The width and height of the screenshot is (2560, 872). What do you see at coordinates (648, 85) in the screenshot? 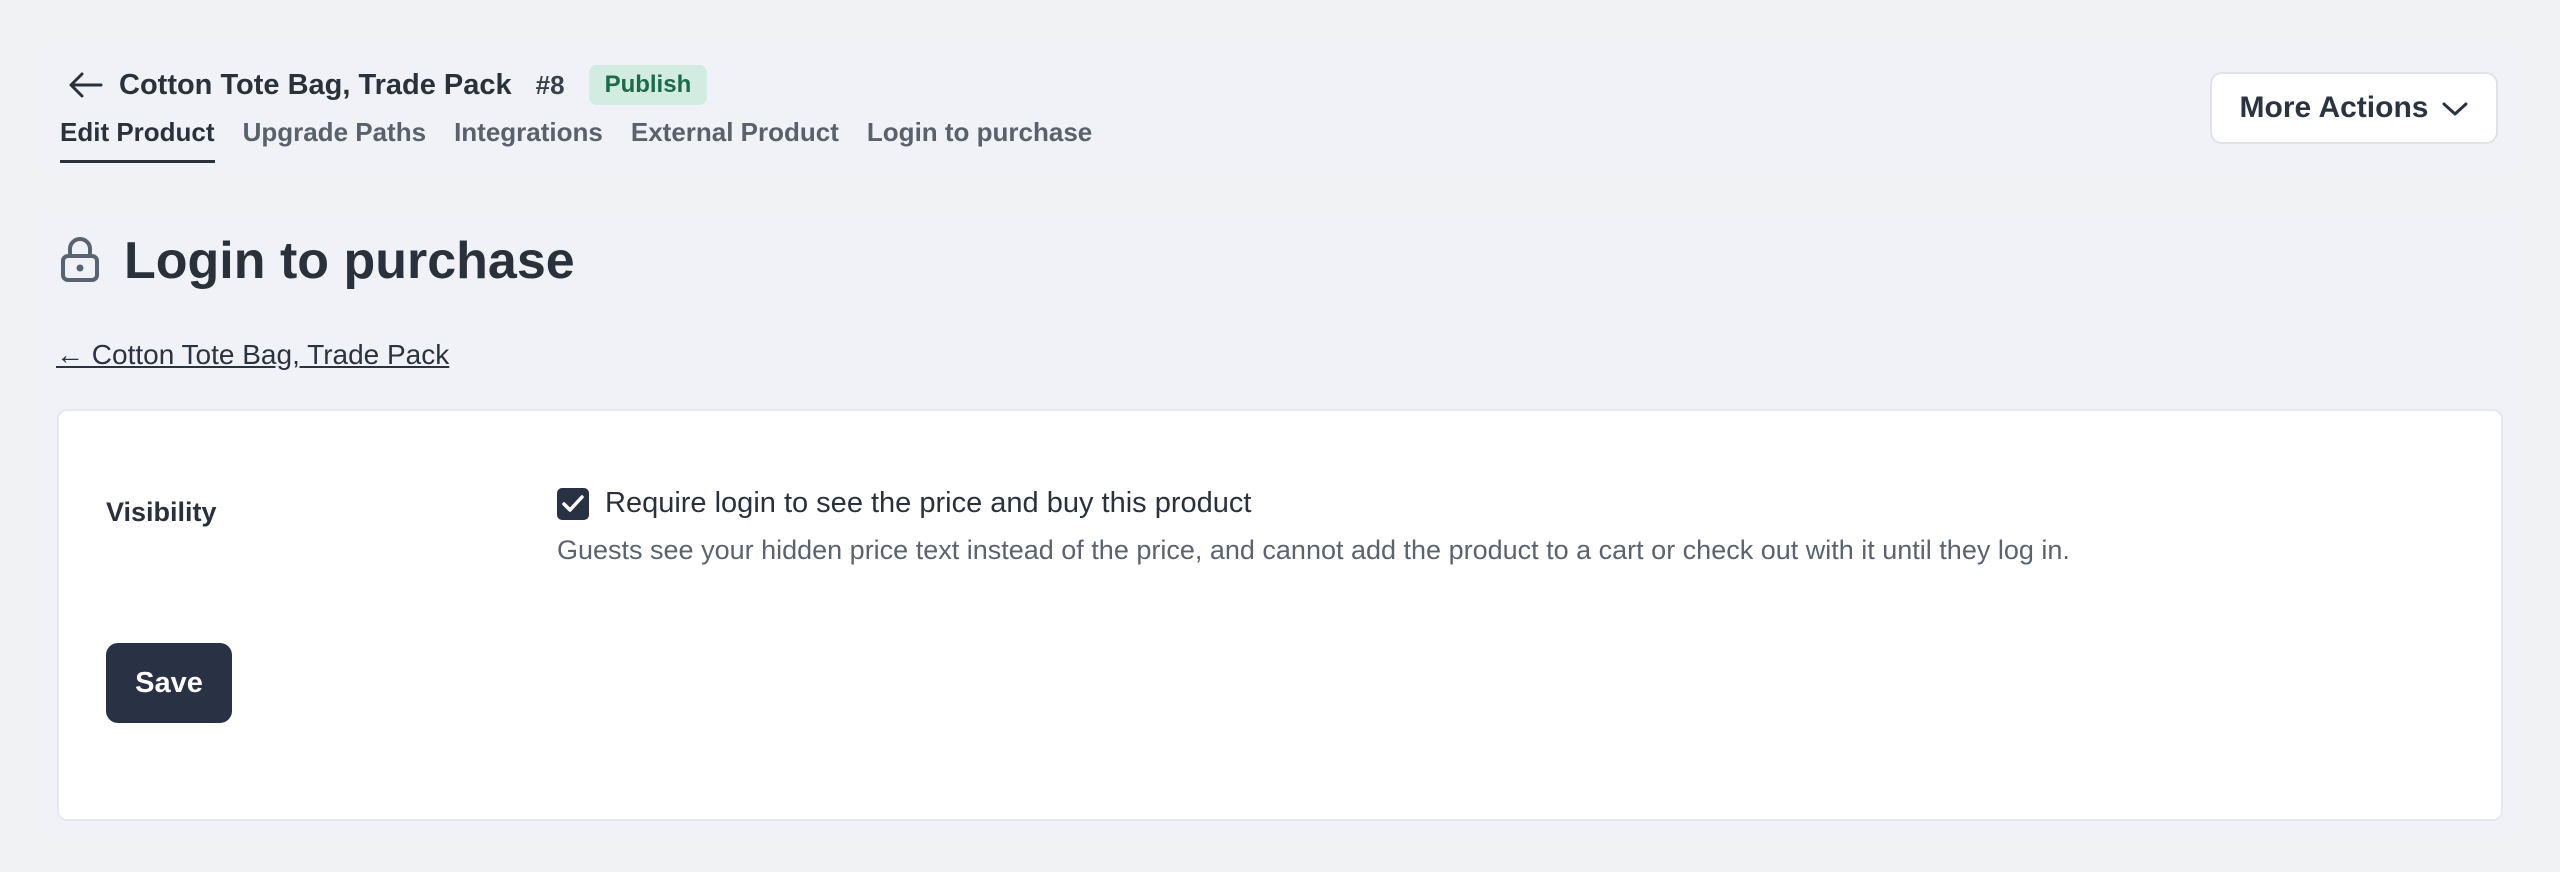
I see `status-badge: Publish` at bounding box center [648, 85].